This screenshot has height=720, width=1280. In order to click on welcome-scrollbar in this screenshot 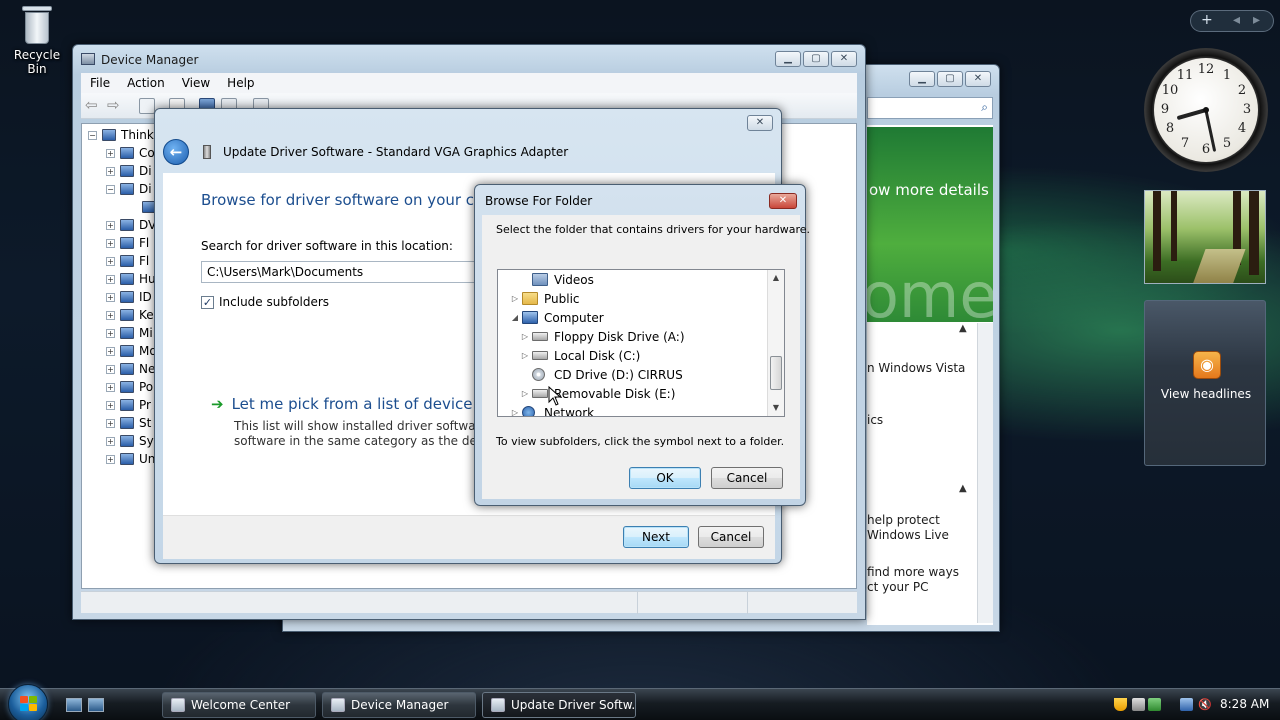, I will do `click(985, 473)`.